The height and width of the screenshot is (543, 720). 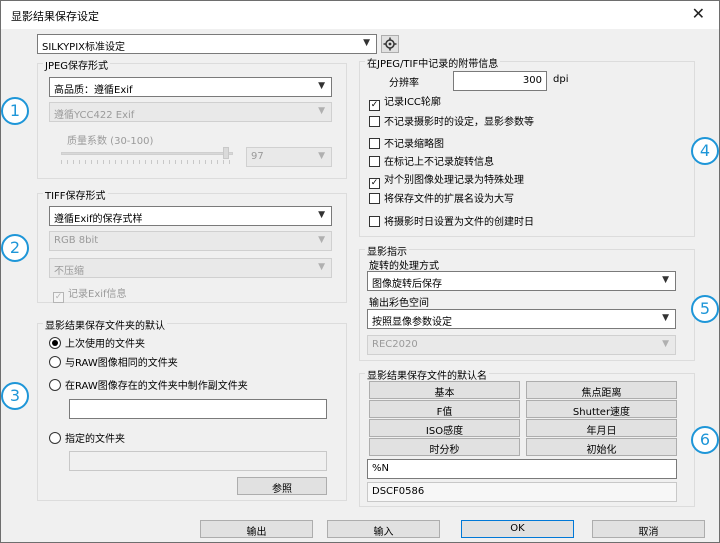 What do you see at coordinates (95, 439) in the screenshot?
I see `folder-radio-label: 指定的文件夹` at bounding box center [95, 439].